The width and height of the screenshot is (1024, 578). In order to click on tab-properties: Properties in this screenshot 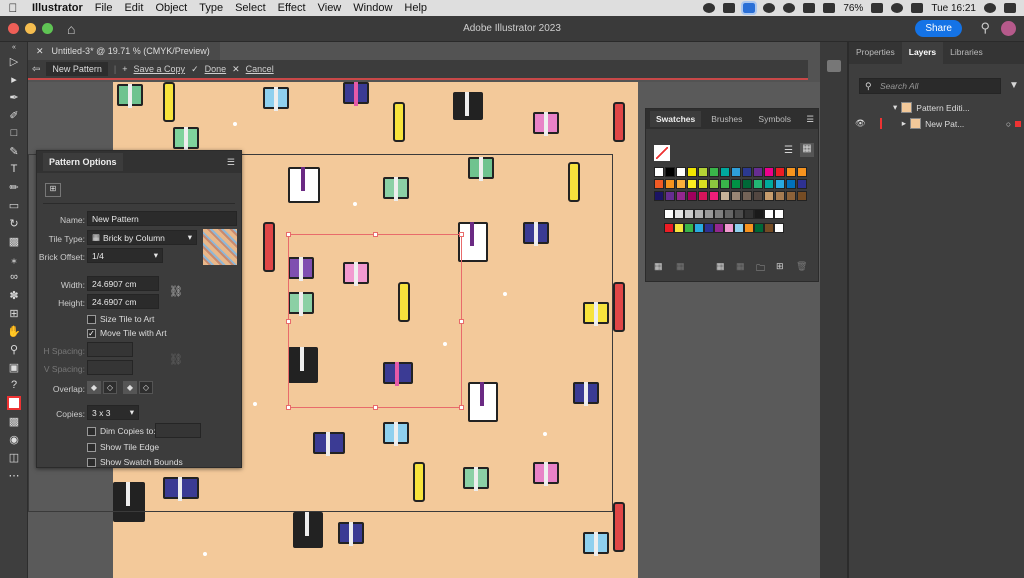, I will do `click(875, 53)`.